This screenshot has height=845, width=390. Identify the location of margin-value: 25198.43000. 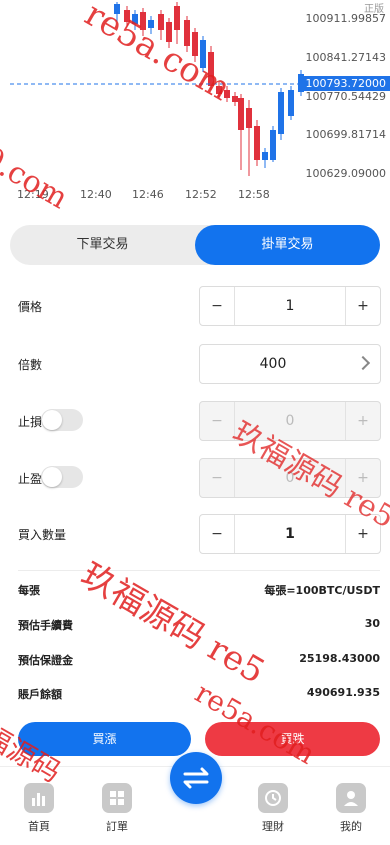
(339, 658).